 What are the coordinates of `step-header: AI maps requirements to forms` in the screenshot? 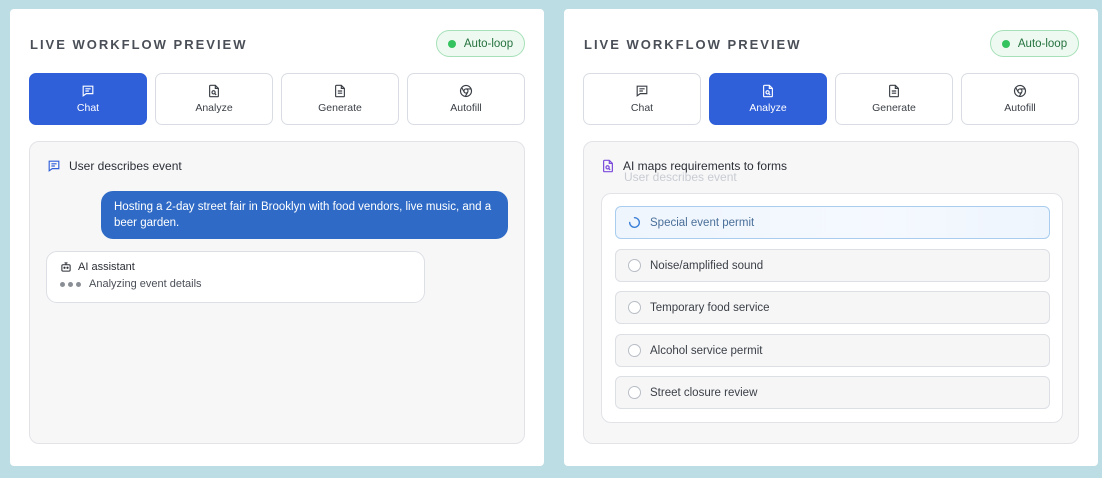 It's located at (694, 166).